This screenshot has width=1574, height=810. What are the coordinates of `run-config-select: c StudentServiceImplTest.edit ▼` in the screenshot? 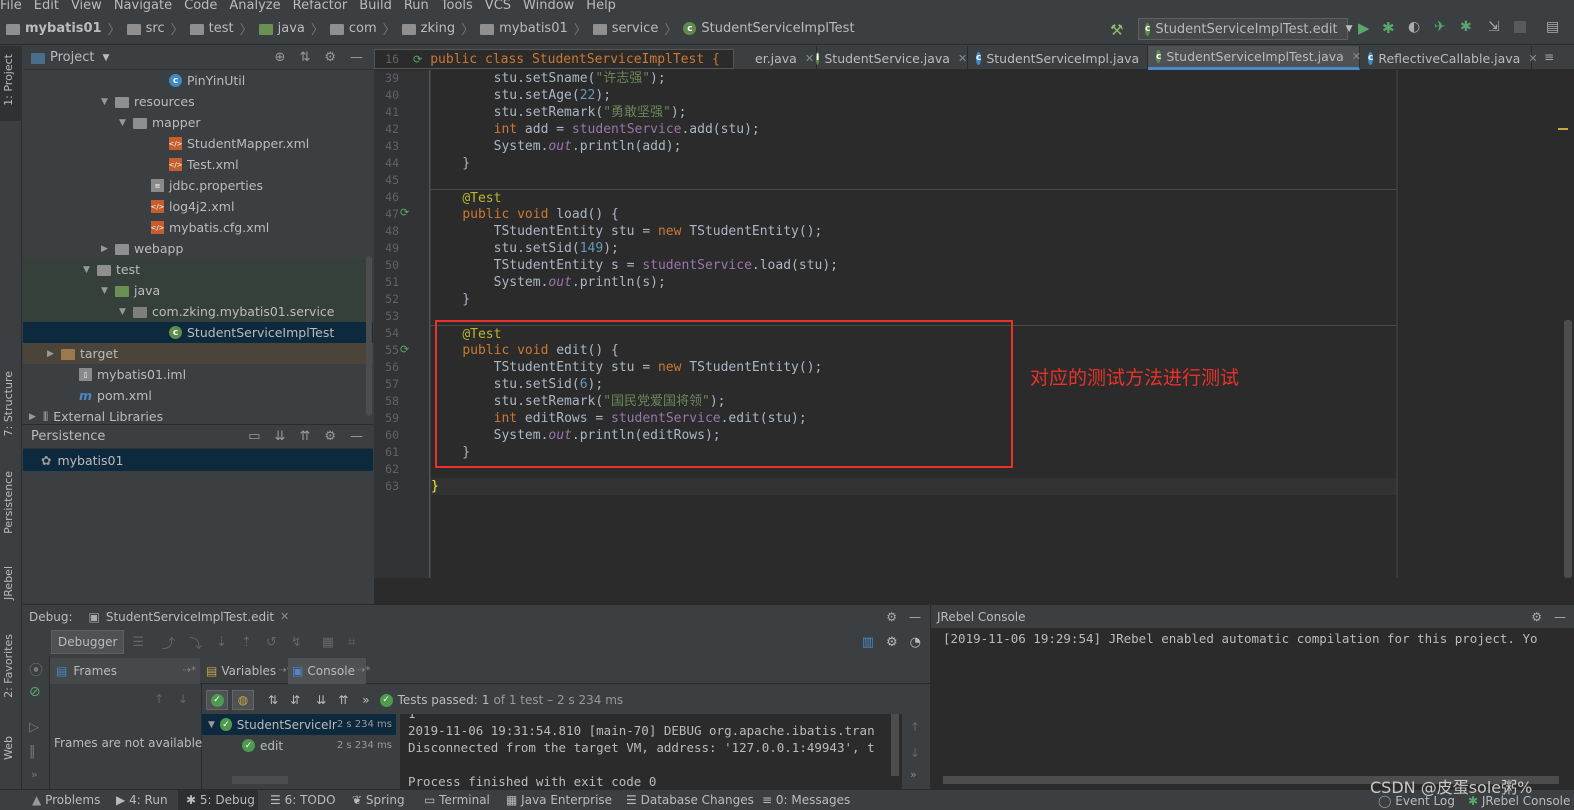 It's located at (1245, 29).